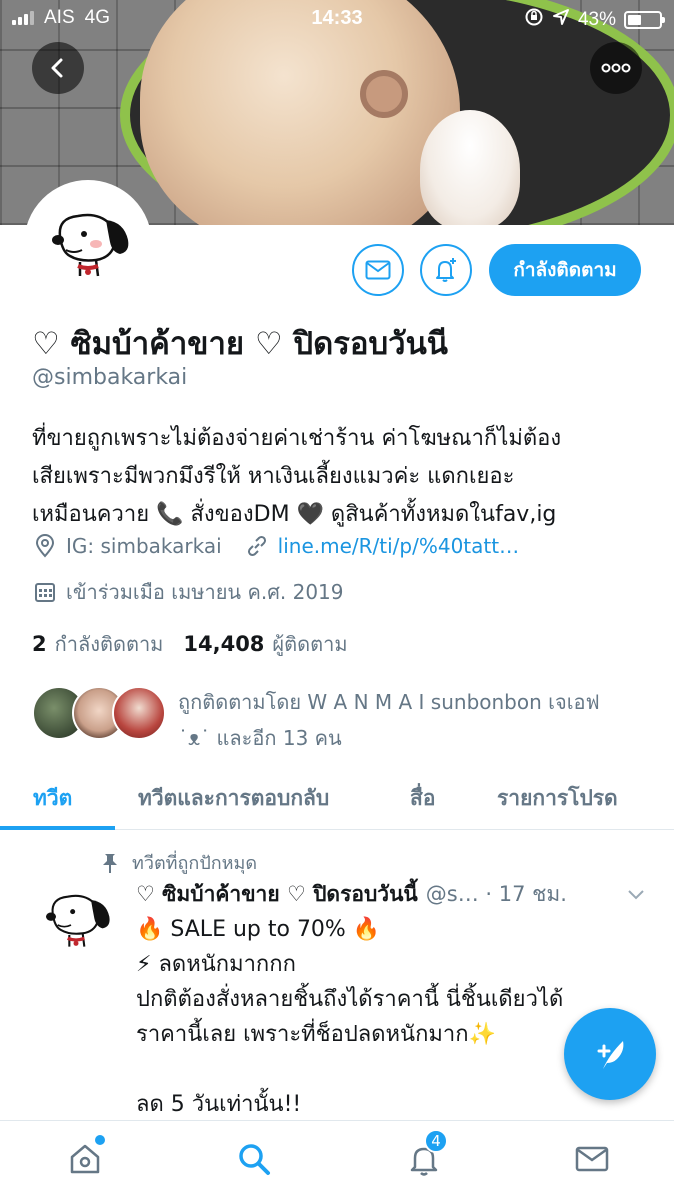 The image size is (674, 1200). Describe the element at coordinates (57, 828) in the screenshot. I see `active-tab-indicator` at that location.